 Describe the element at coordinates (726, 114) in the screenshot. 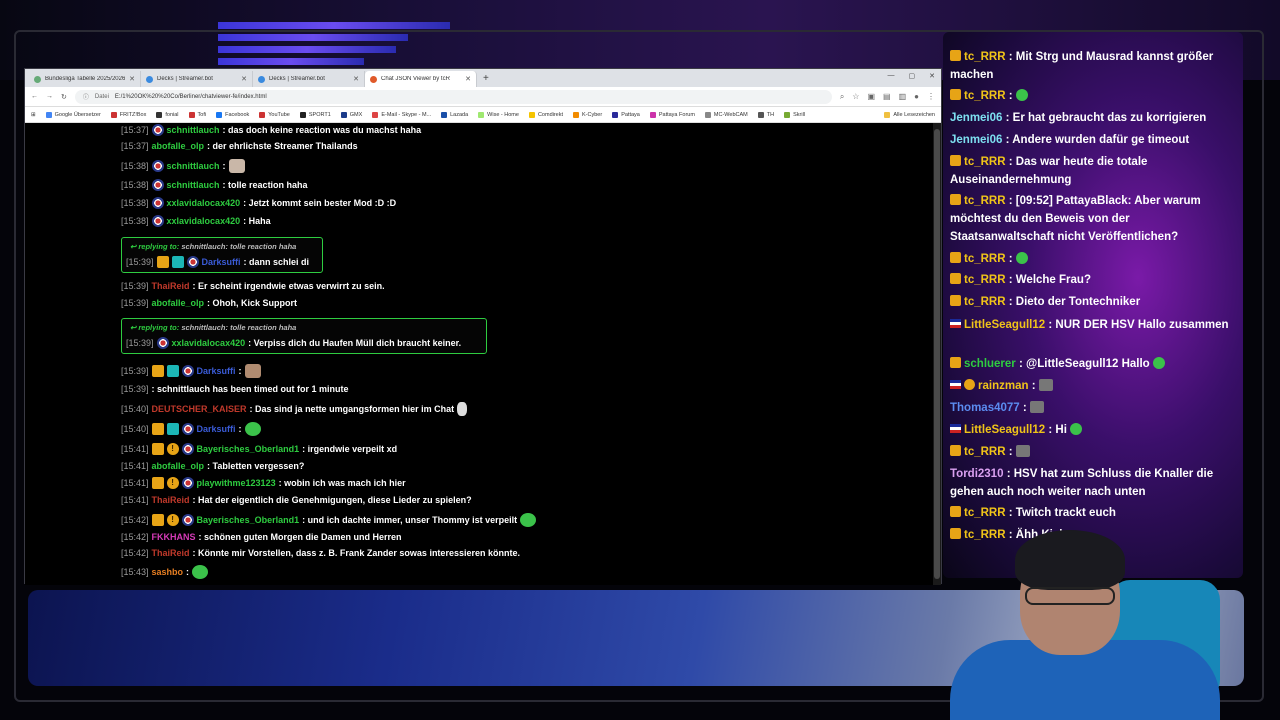

I see `bookmark-item: MC-WebCAM` at that location.